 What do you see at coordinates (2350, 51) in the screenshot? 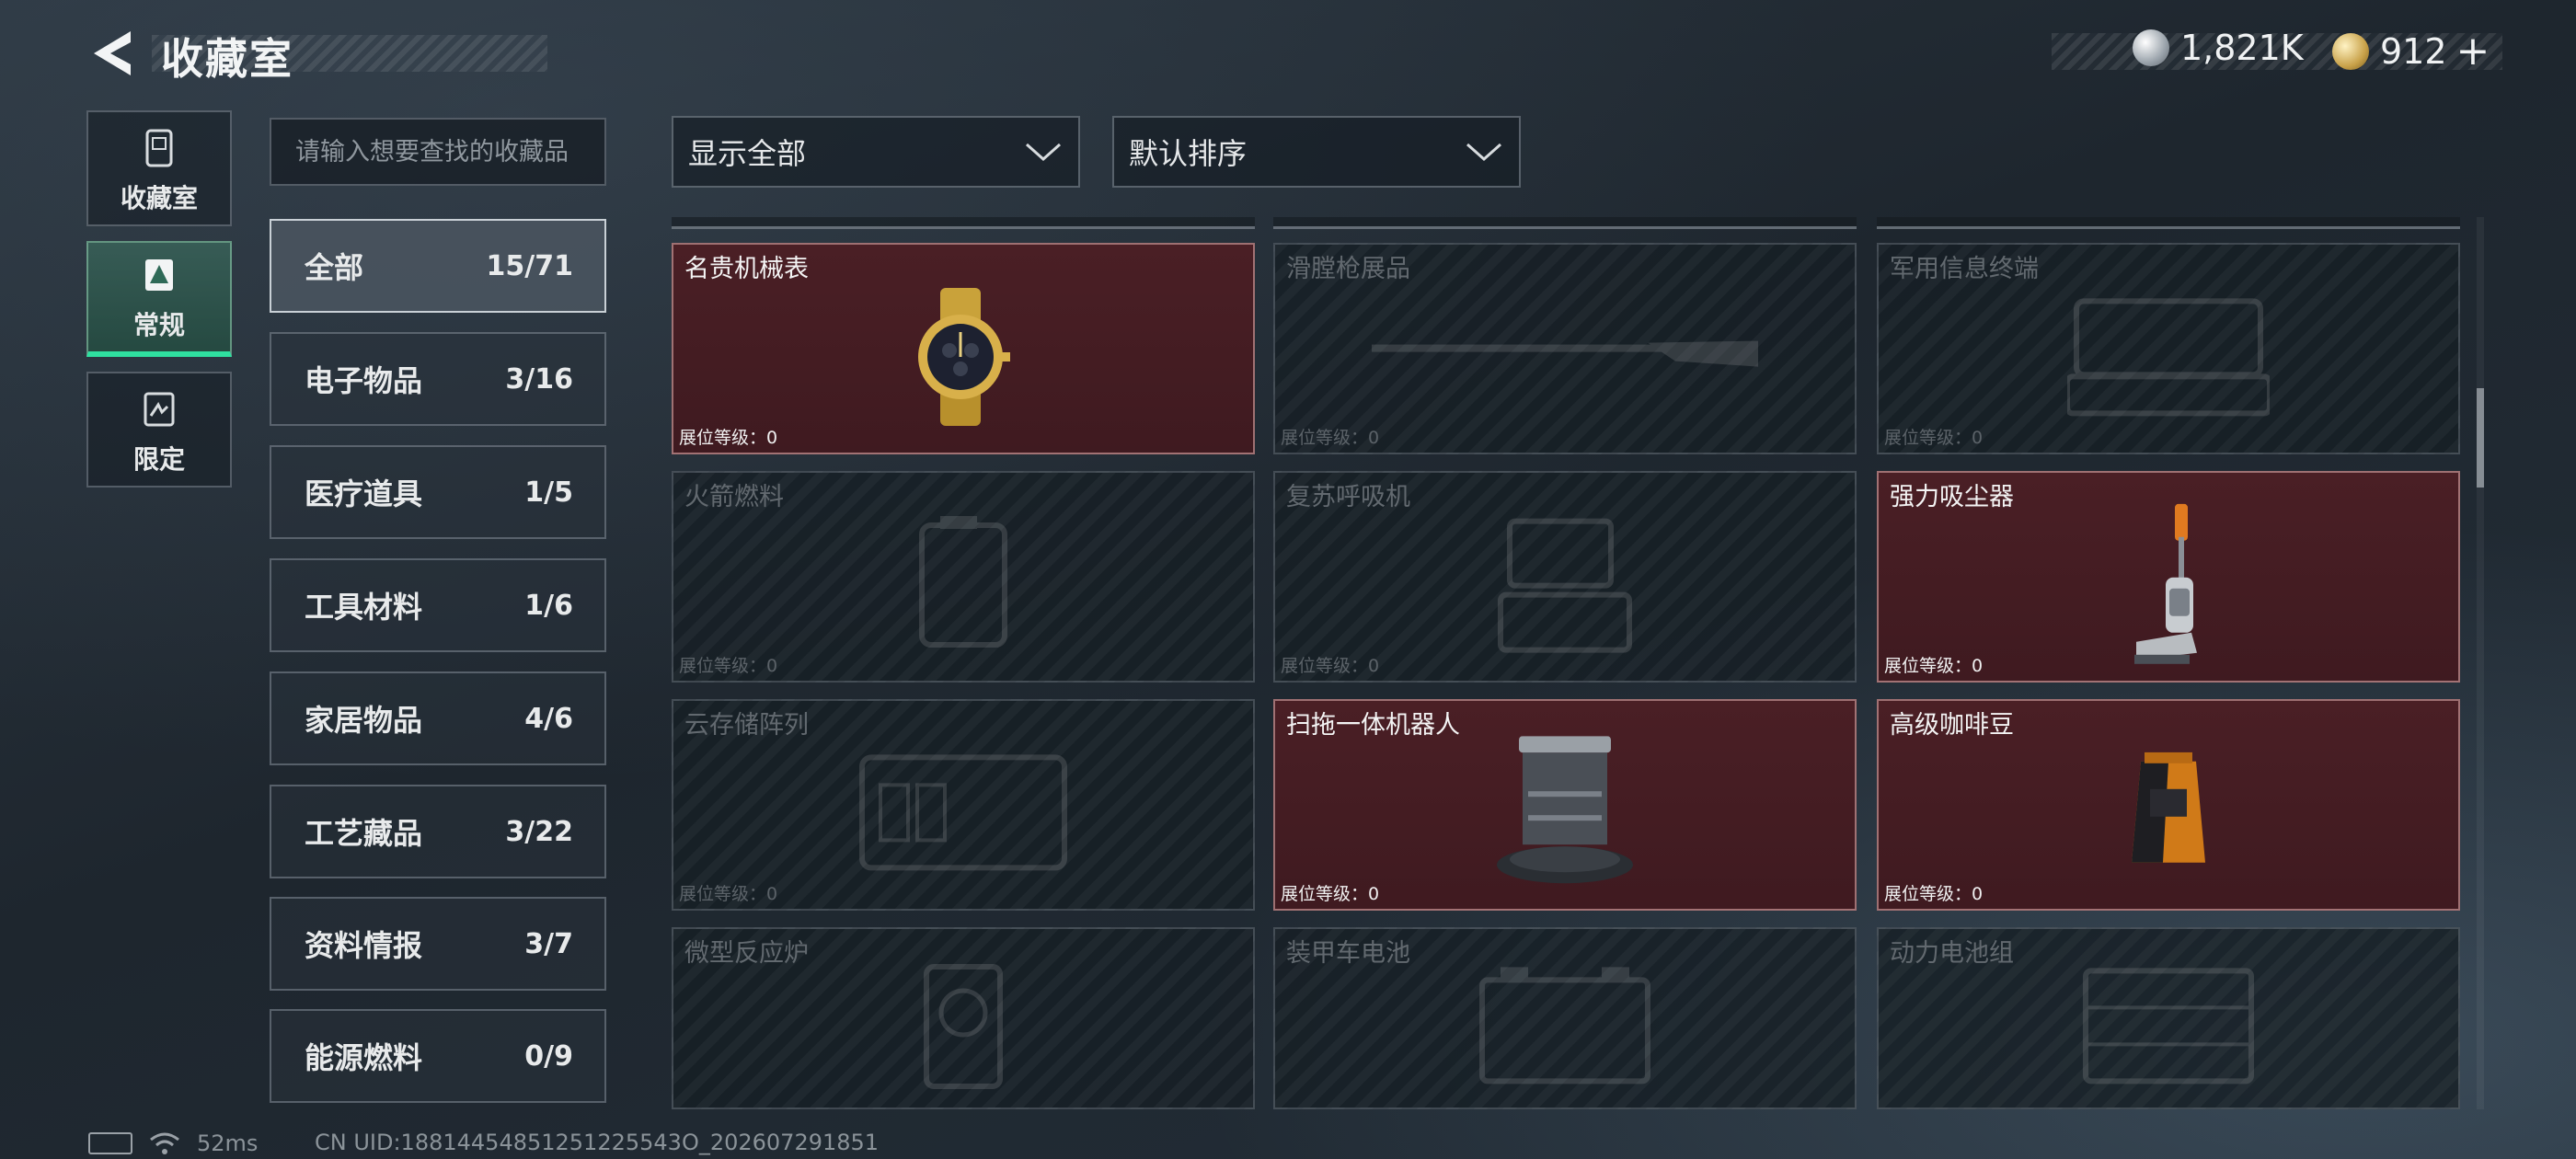
I see `gold-coin-icon` at bounding box center [2350, 51].